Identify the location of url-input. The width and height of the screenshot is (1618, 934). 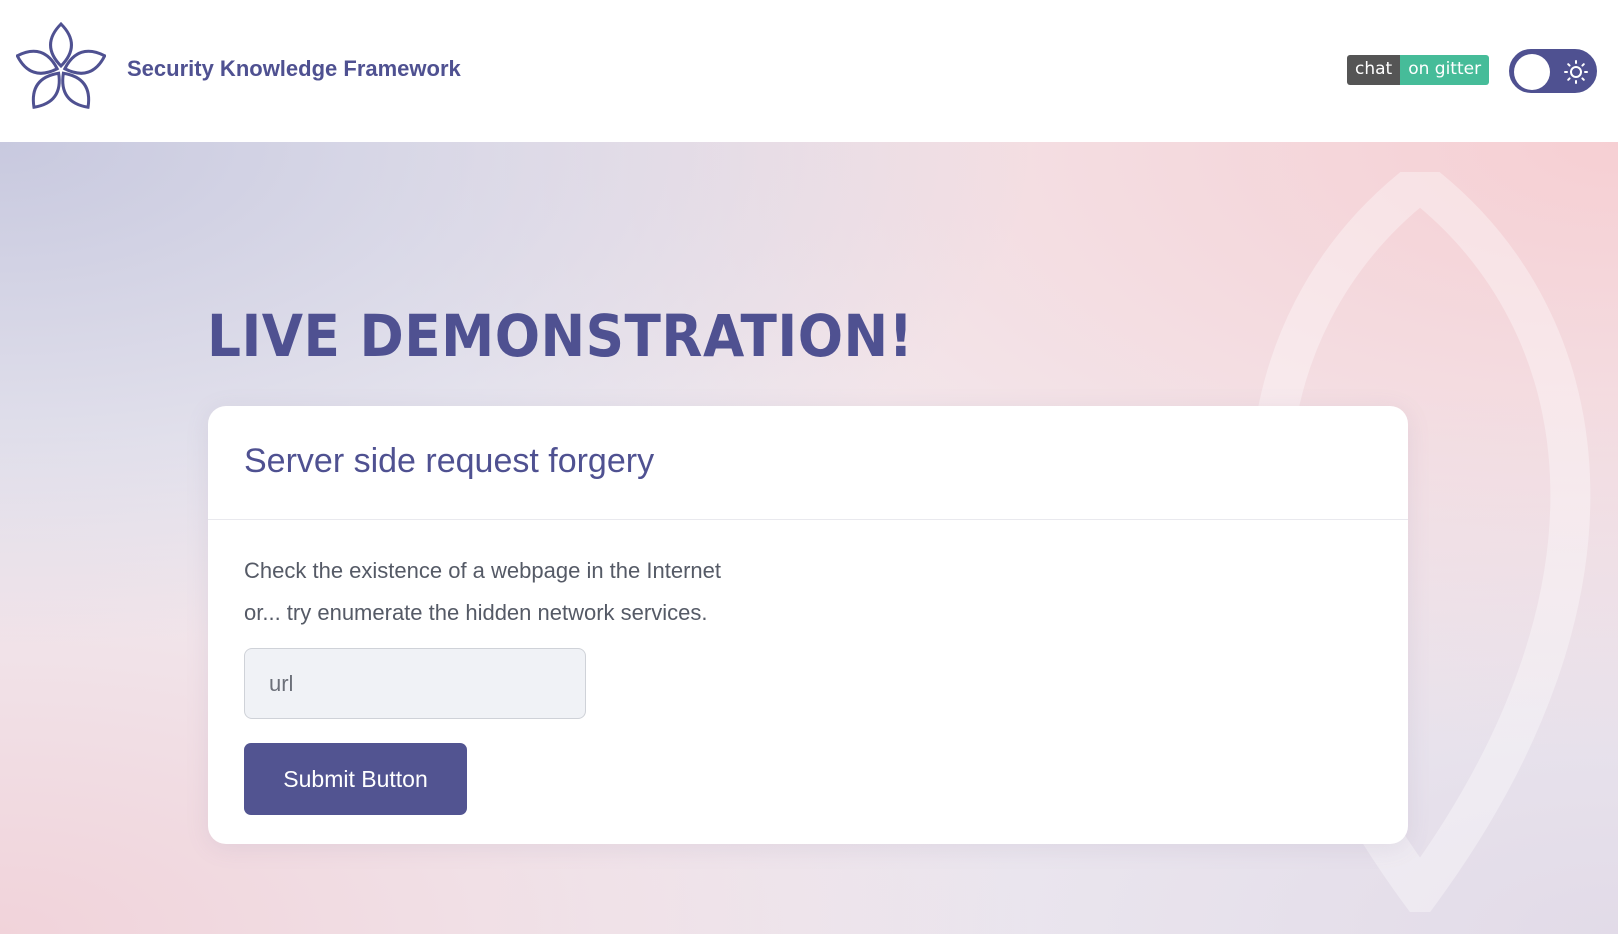
(415, 683).